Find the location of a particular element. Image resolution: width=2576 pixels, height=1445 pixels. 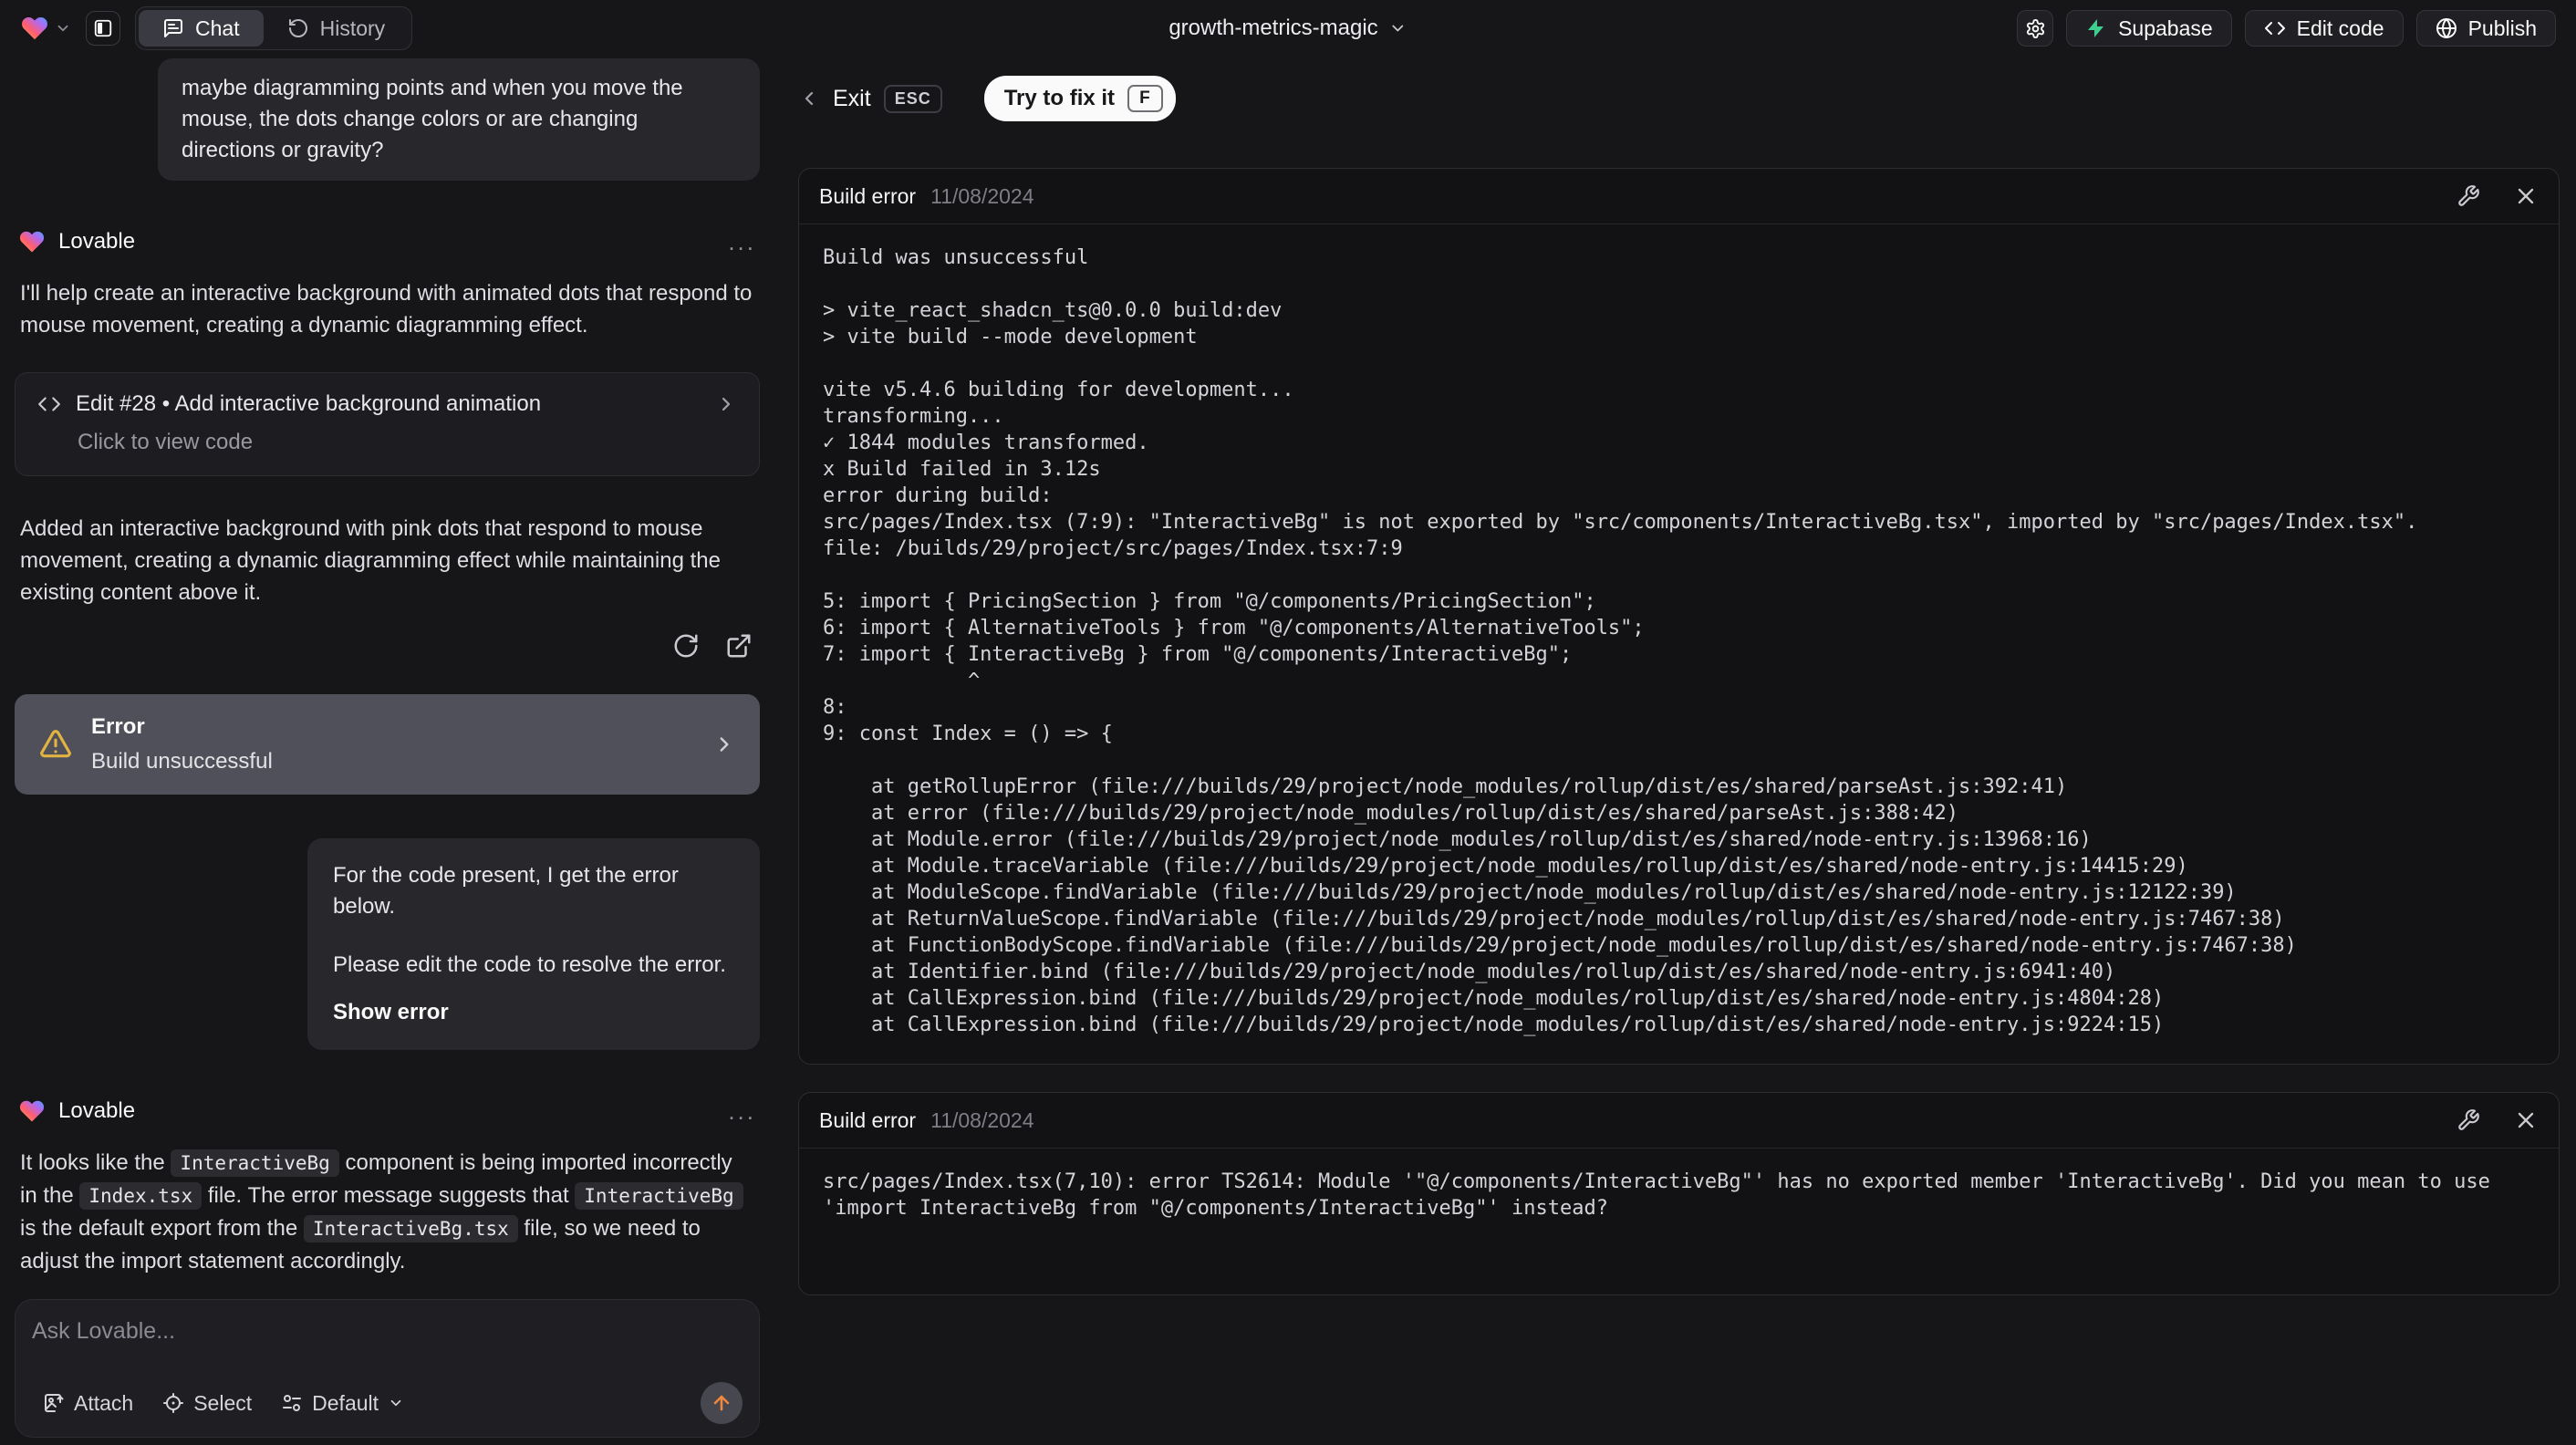

open-preview-icon is located at coordinates (739, 646).